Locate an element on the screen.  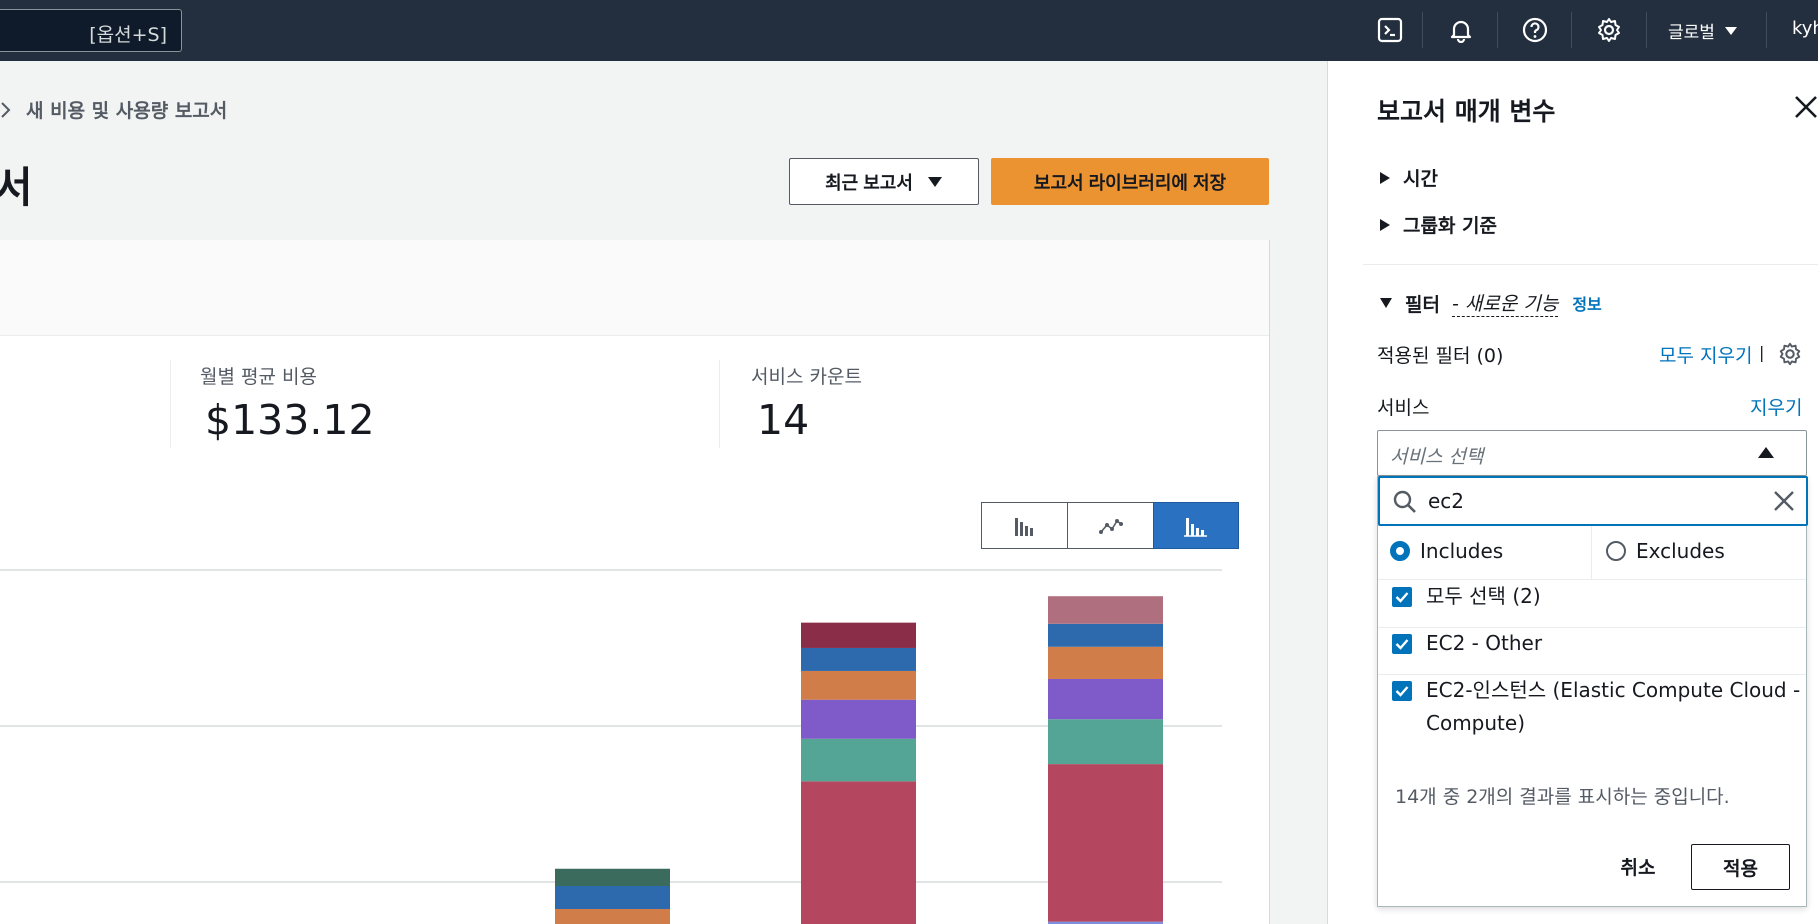
close-icon is located at coordinates (1806, 107).